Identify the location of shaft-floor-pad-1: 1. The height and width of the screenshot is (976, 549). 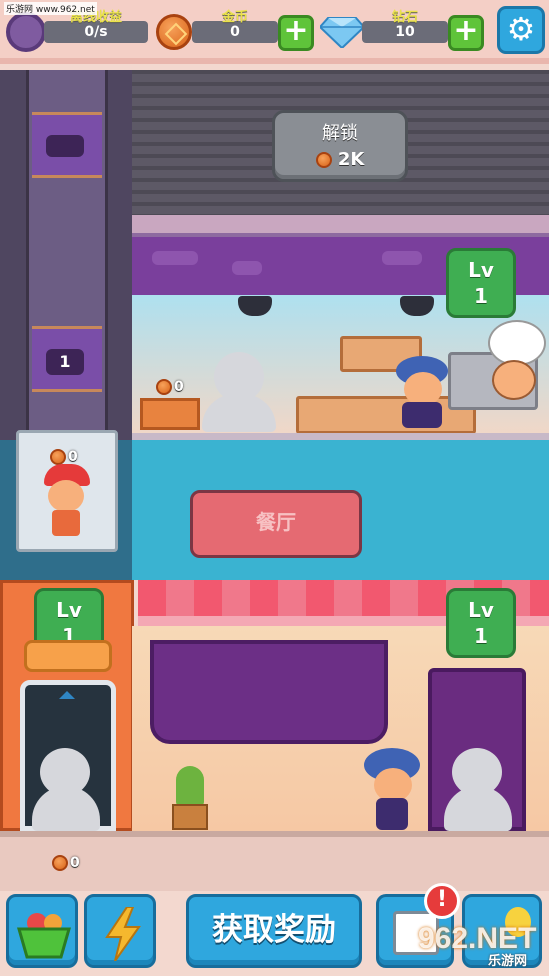
(67, 359).